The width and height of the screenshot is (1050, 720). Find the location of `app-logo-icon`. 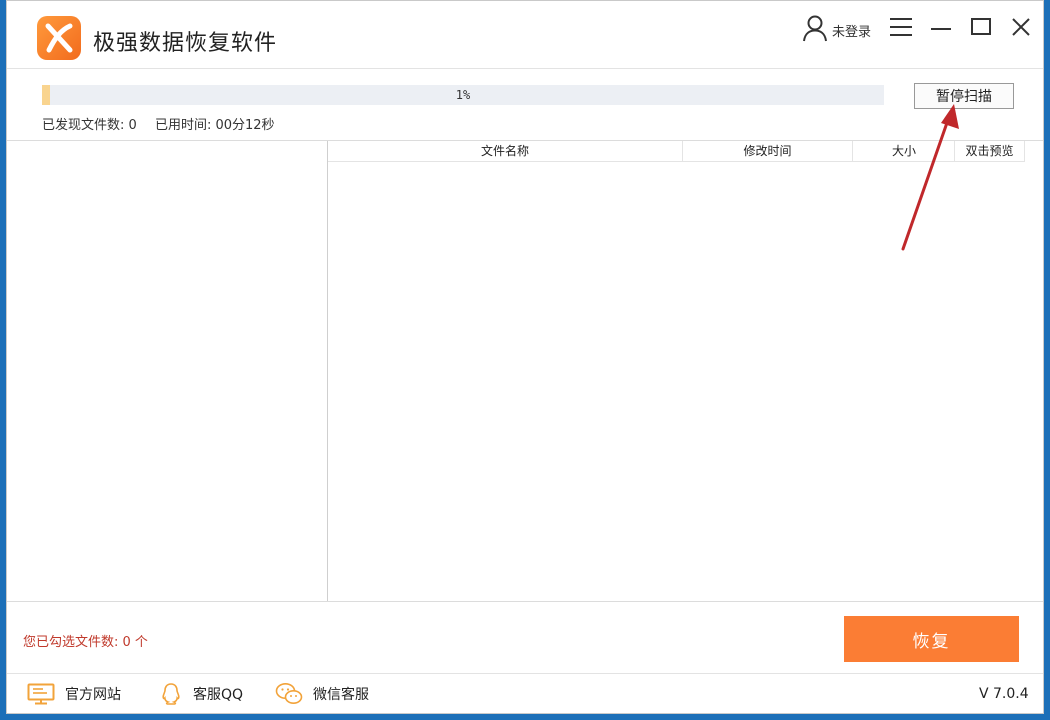

app-logo-icon is located at coordinates (59, 38).